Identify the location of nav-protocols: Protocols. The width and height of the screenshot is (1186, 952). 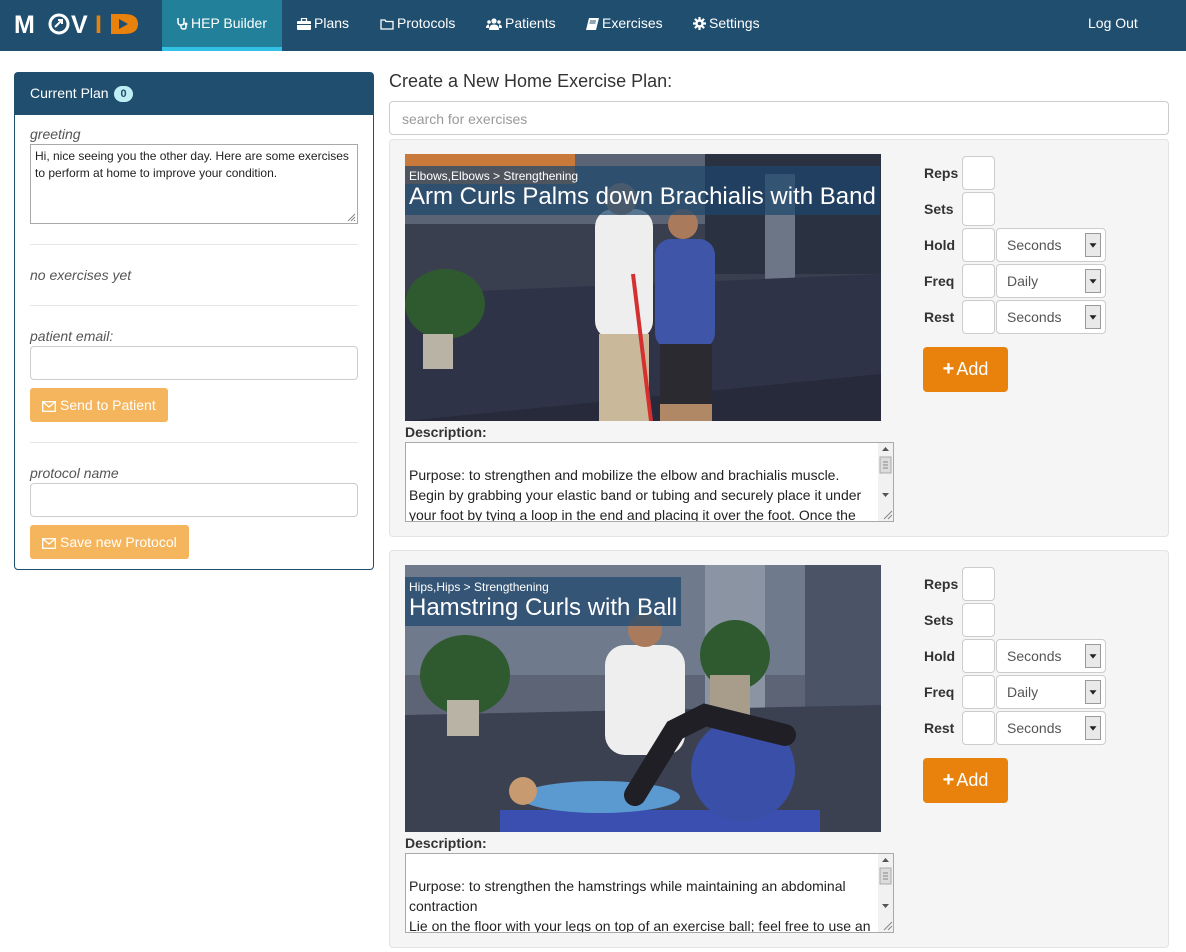
(417, 25).